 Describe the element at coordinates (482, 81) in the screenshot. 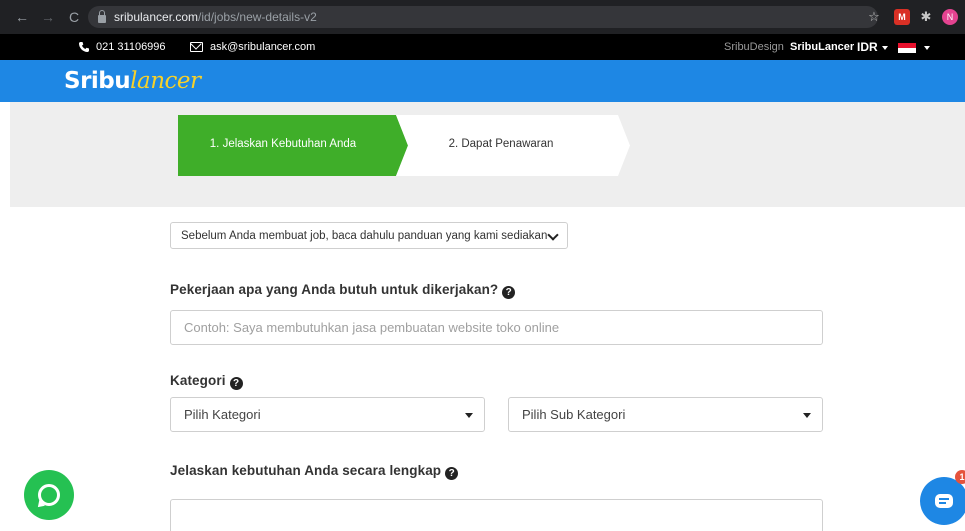

I see `site-header: Sribulancer` at that location.